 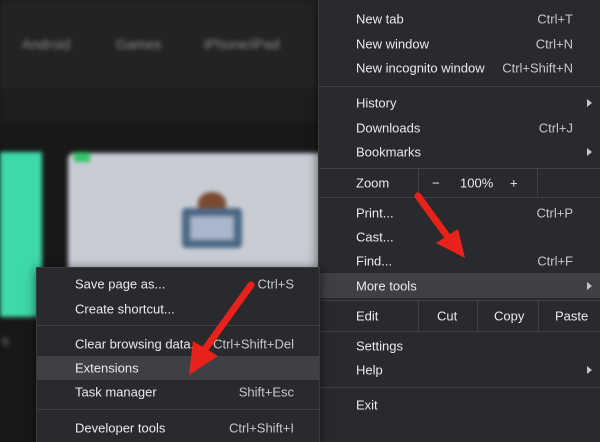 I want to click on menu-item-new-window: New window Ctrl+N, so click(x=459, y=44).